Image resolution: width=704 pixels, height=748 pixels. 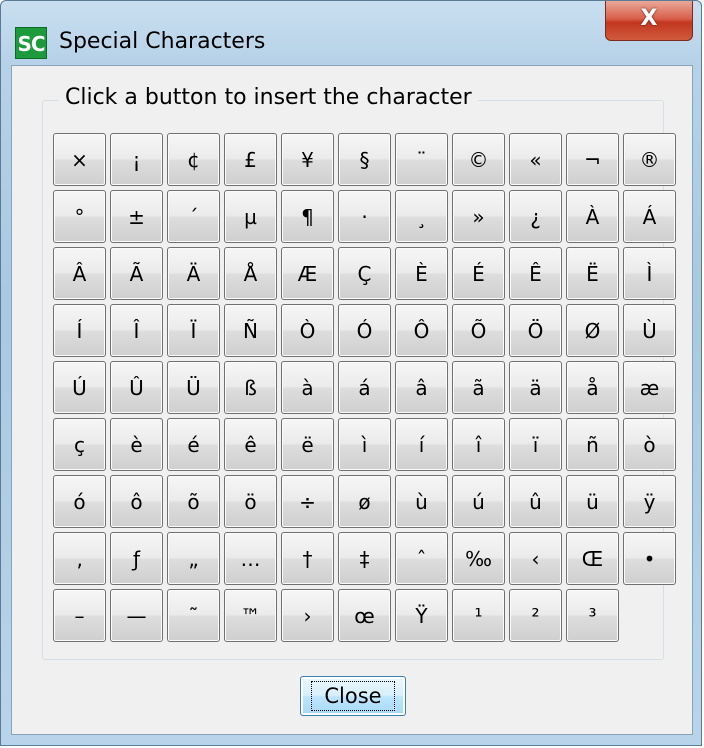 I want to click on char-button: à, so click(x=307, y=387).